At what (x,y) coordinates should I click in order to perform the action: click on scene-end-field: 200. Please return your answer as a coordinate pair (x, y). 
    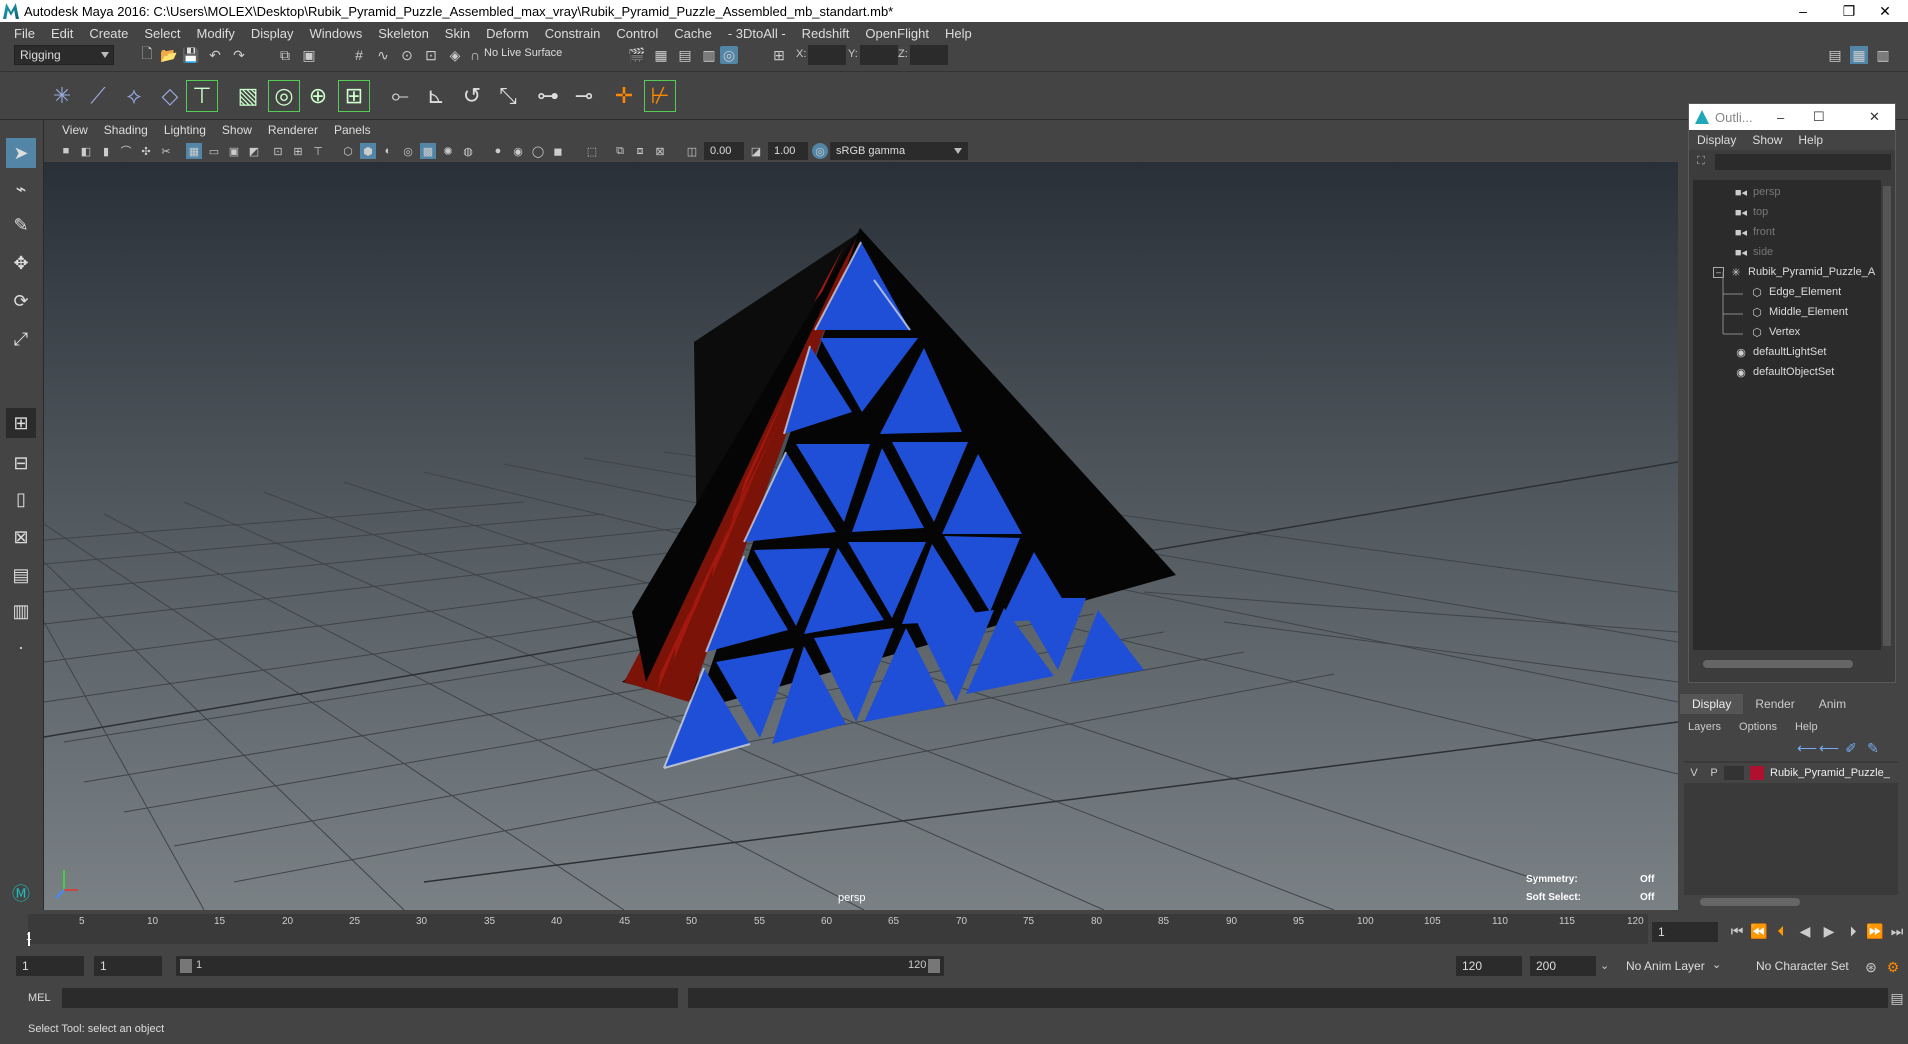
    Looking at the image, I should click on (1563, 966).